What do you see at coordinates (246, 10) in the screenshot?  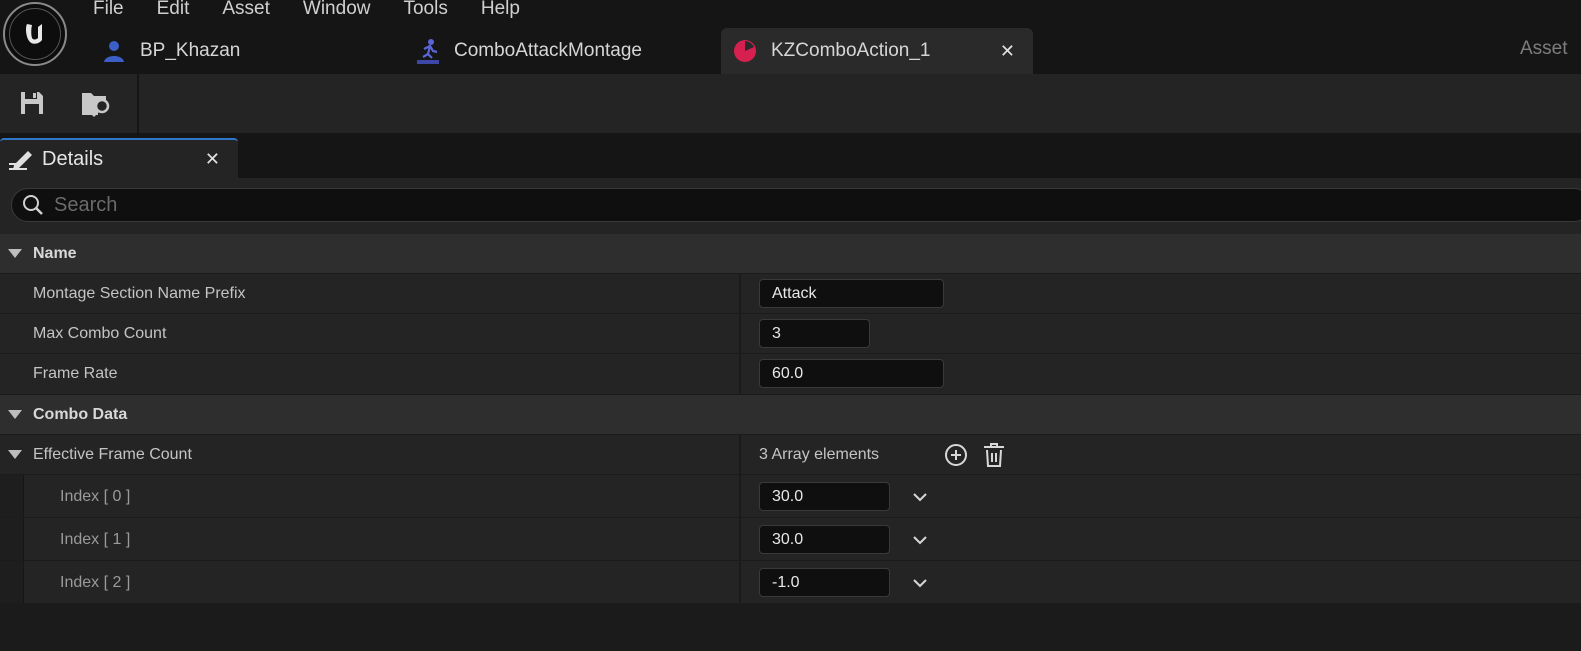 I see `menu-asset: Asset` at bounding box center [246, 10].